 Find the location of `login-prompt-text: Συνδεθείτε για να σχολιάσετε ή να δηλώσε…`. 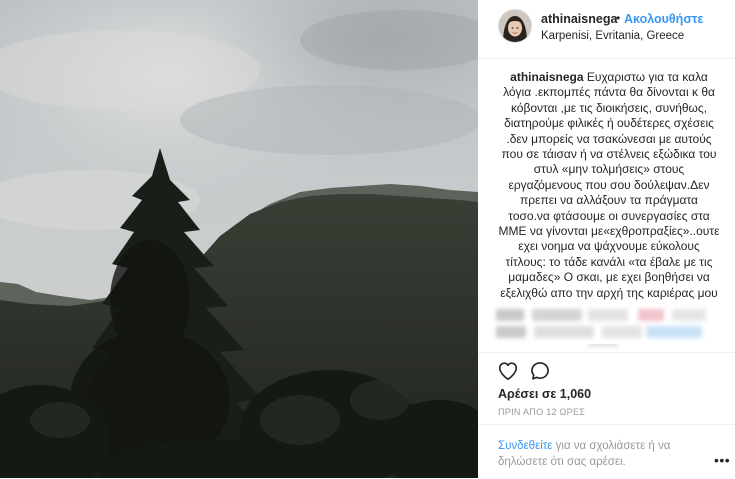

login-prompt-text: Συνδεθείτε για να σχολιάσετε ή να δηλώσε… is located at coordinates (600, 454).